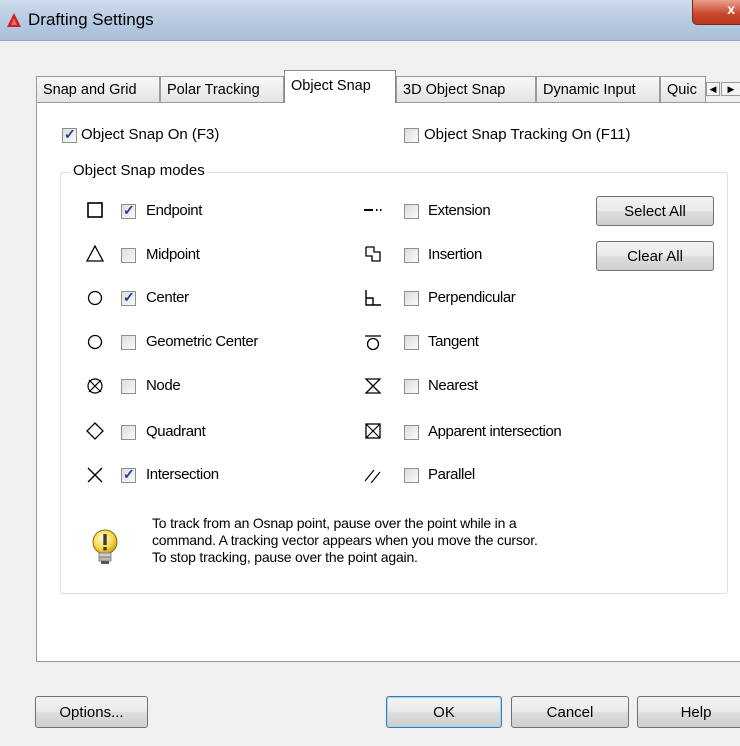 The height and width of the screenshot is (746, 740). I want to click on geometric-center-checkbox, so click(128, 342).